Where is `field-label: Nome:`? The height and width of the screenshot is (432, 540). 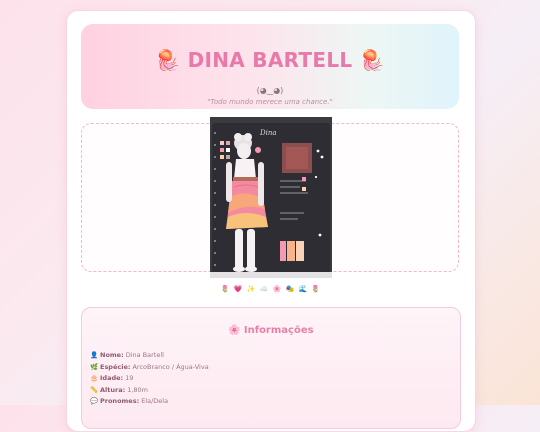
field-label: Nome: is located at coordinates (112, 355).